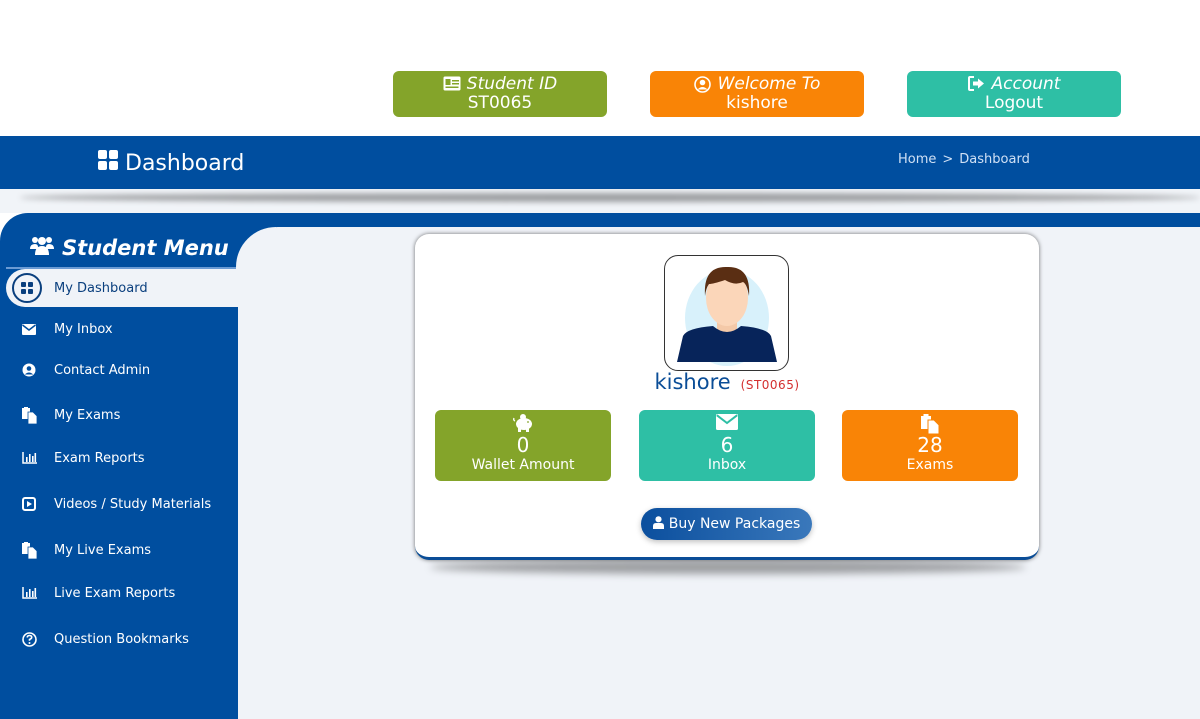 The height and width of the screenshot is (719, 1200). I want to click on exams-count: 28, so click(930, 445).